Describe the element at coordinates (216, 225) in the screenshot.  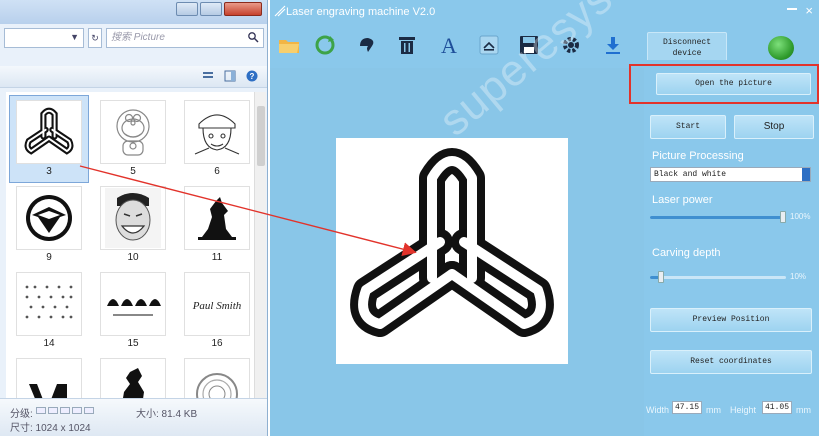
I see `file-thumbnail: 11` at that location.